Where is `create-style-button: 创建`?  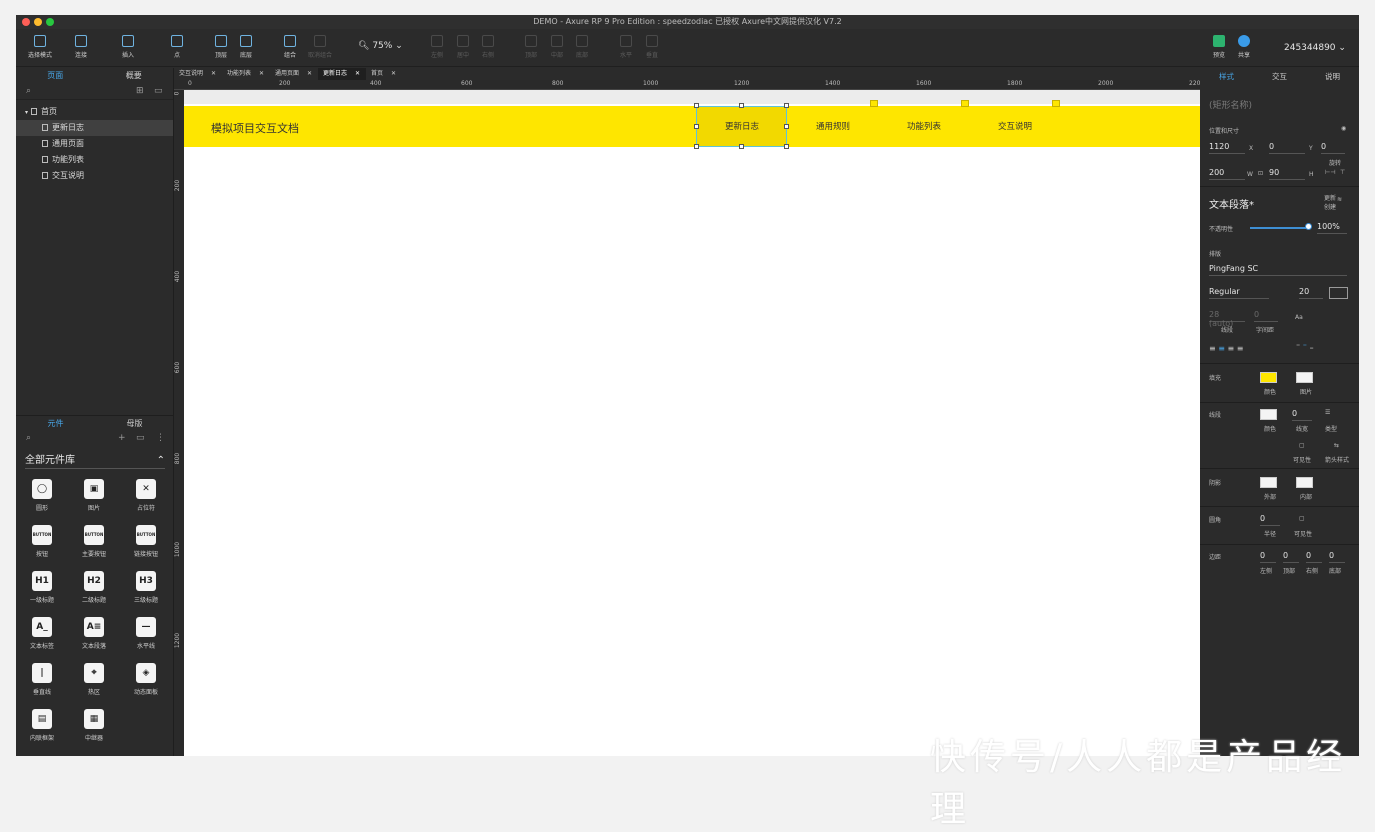
create-style-button: 创建 is located at coordinates (1330, 206).